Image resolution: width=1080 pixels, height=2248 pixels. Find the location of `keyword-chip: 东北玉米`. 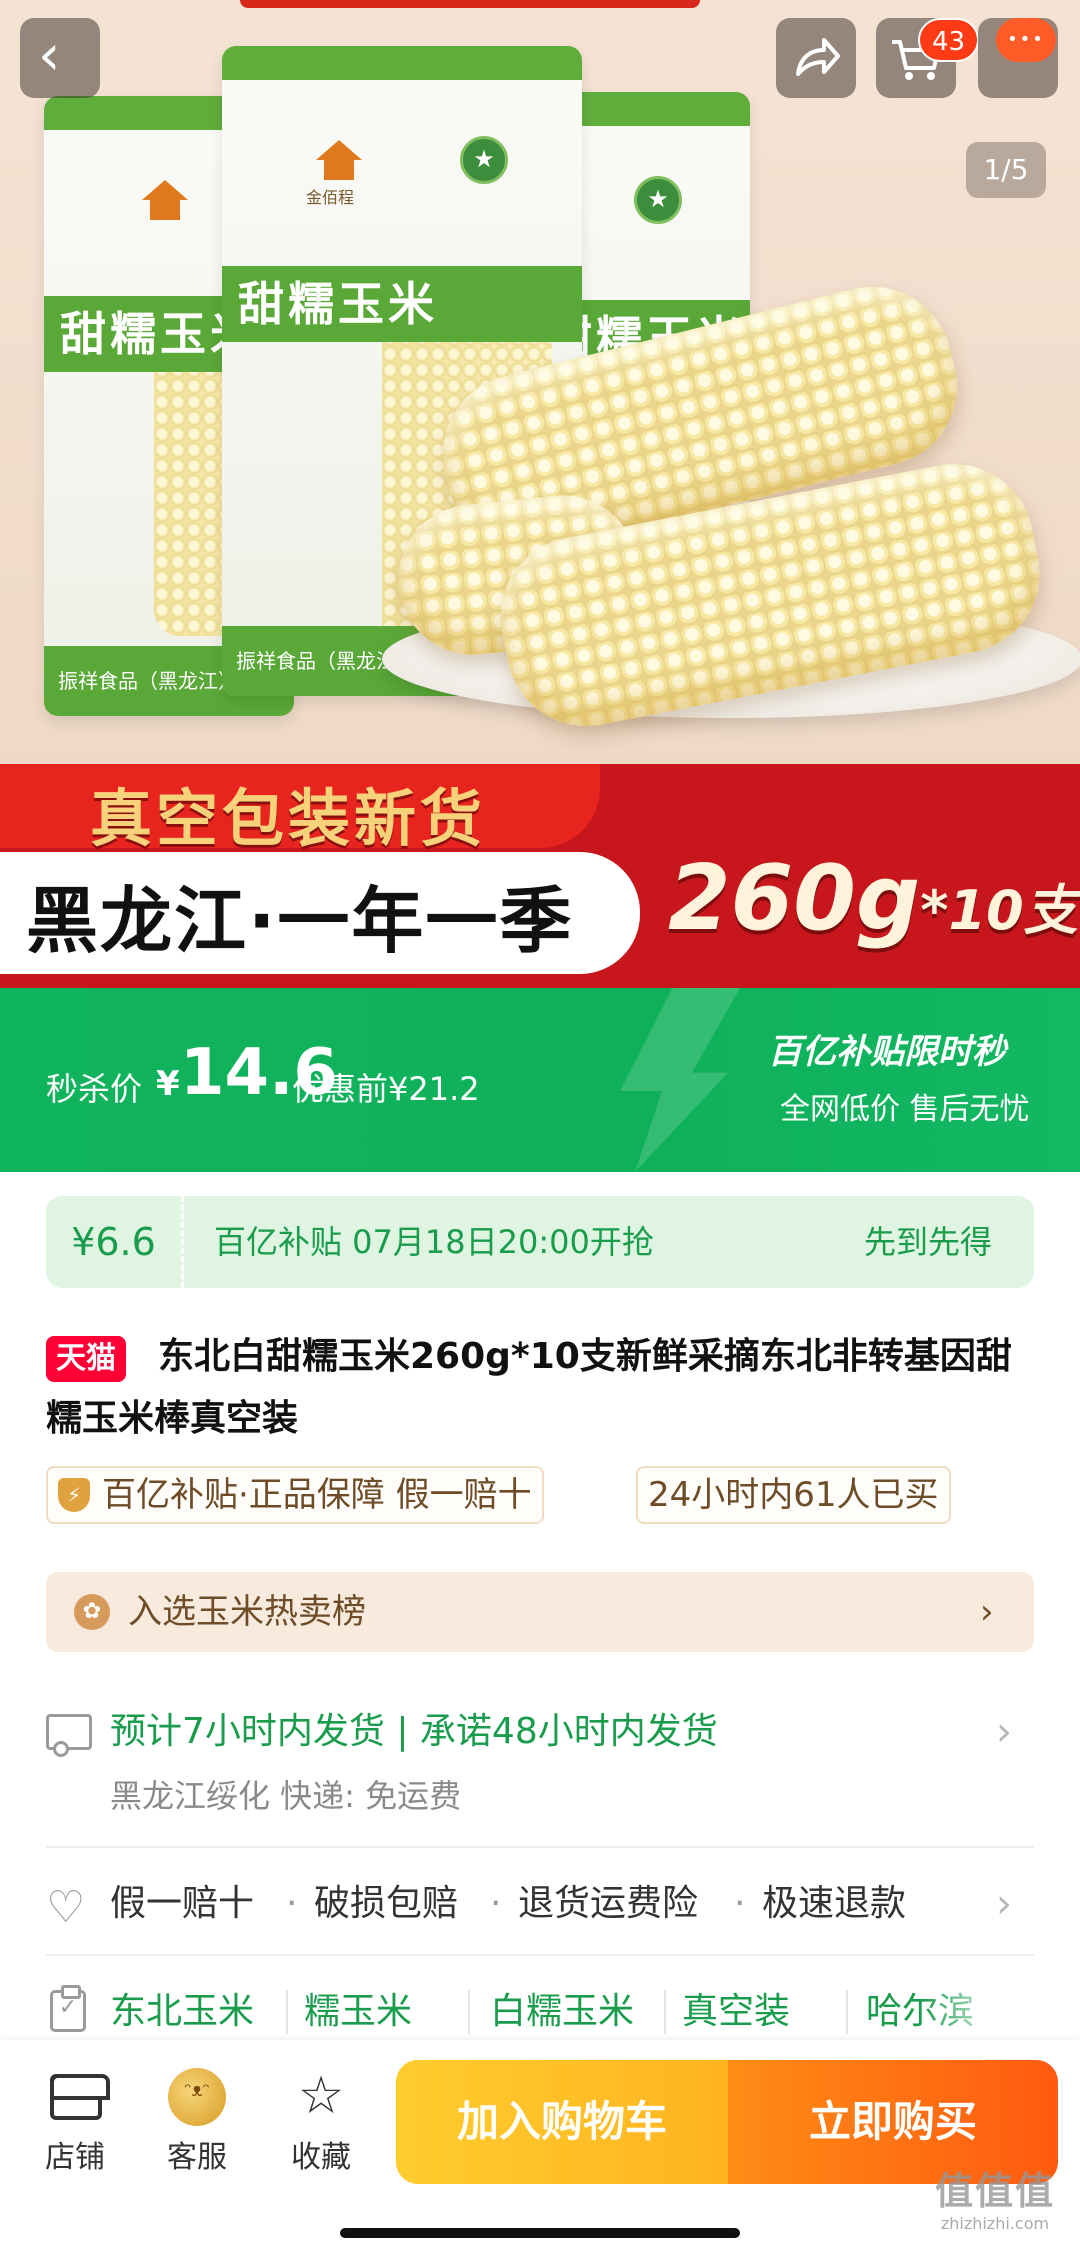

keyword-chip: 东北玉米 is located at coordinates (182, 2012).